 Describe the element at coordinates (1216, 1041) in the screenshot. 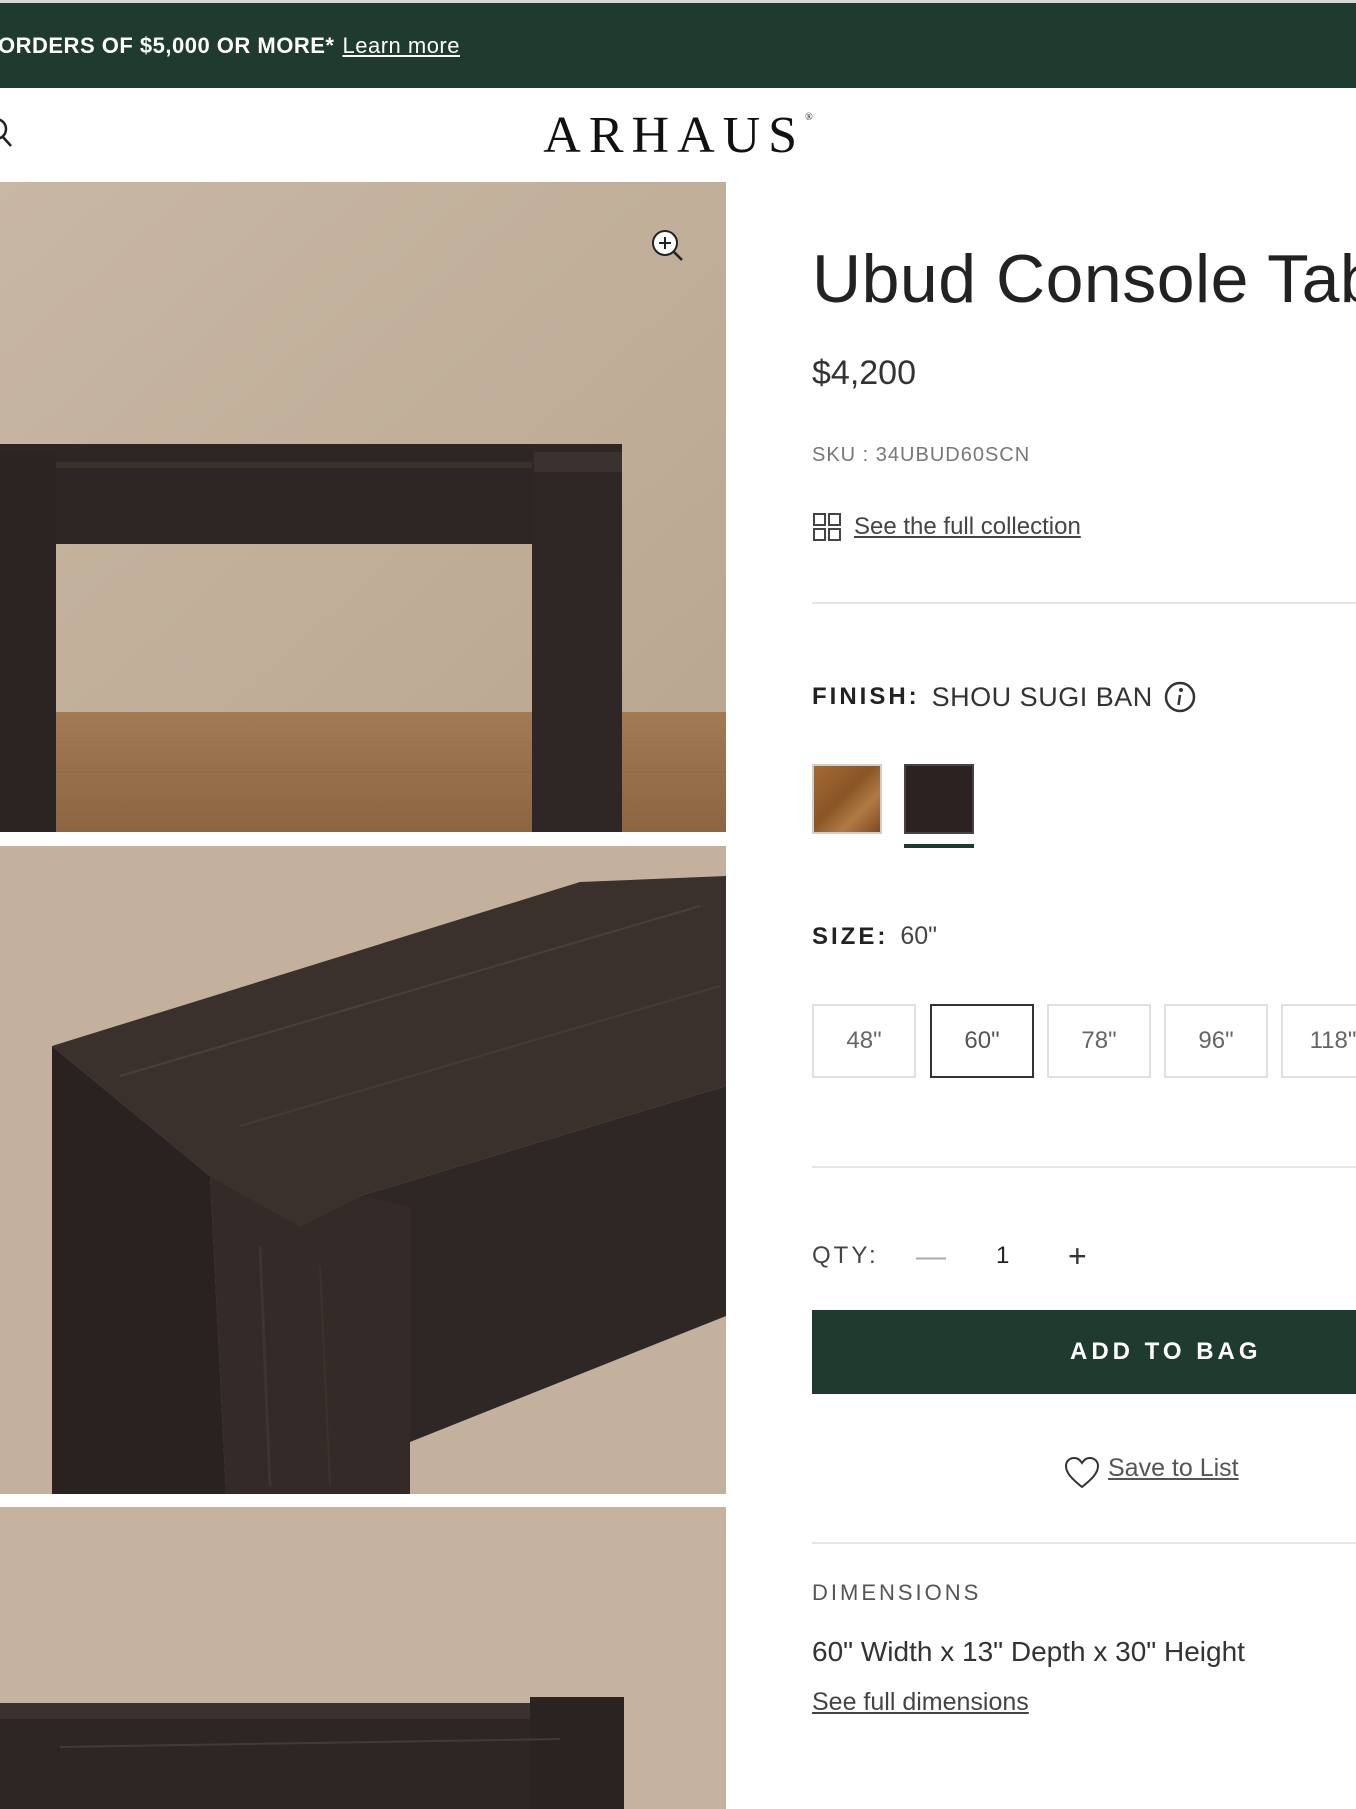

I see `size-option-96: 96"` at that location.